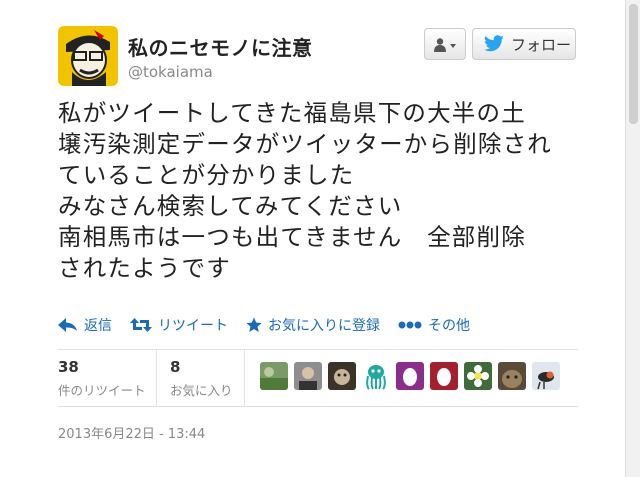 Image resolution: width=640 pixels, height=477 pixels. What do you see at coordinates (206, 175) in the screenshot?
I see `tweet-line: ていることが分かりました` at bounding box center [206, 175].